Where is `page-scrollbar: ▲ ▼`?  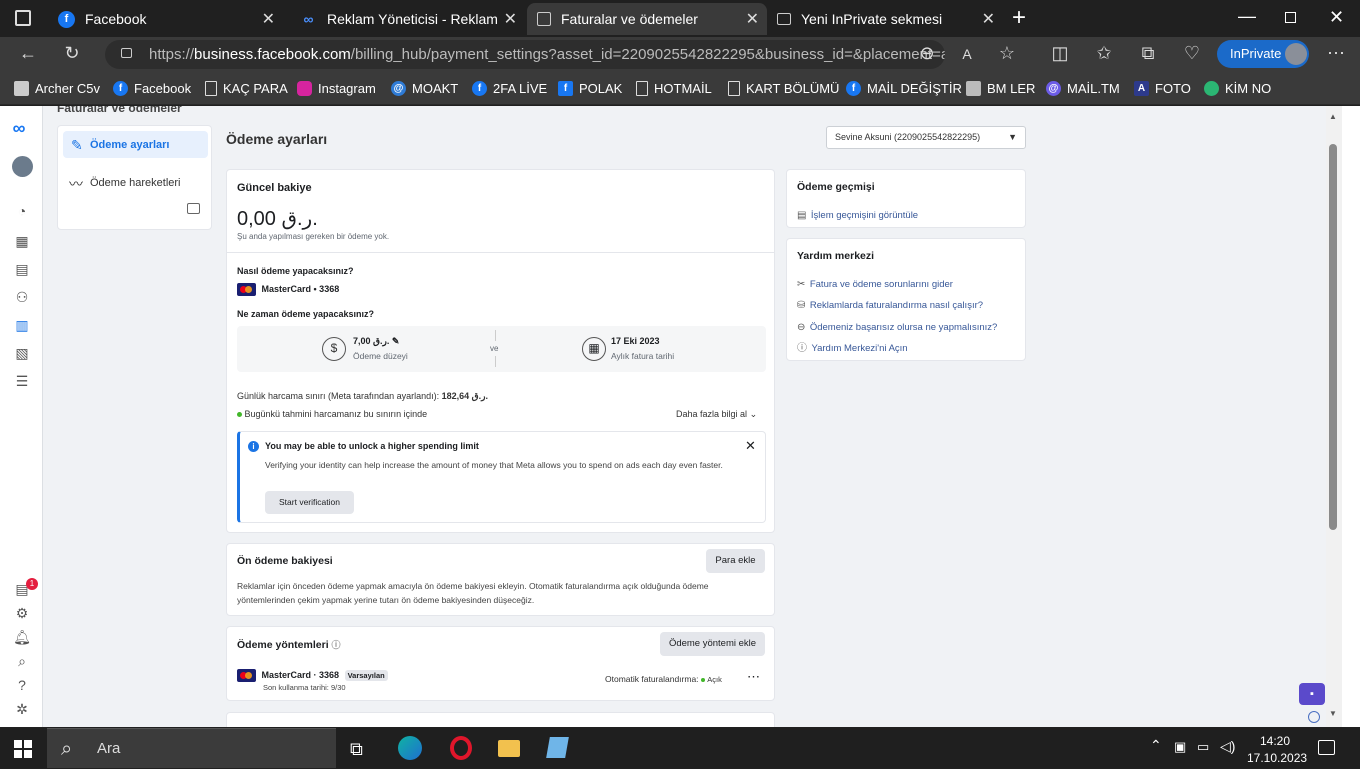
page-scrollbar: ▲ ▼ is located at coordinates (1334, 416).